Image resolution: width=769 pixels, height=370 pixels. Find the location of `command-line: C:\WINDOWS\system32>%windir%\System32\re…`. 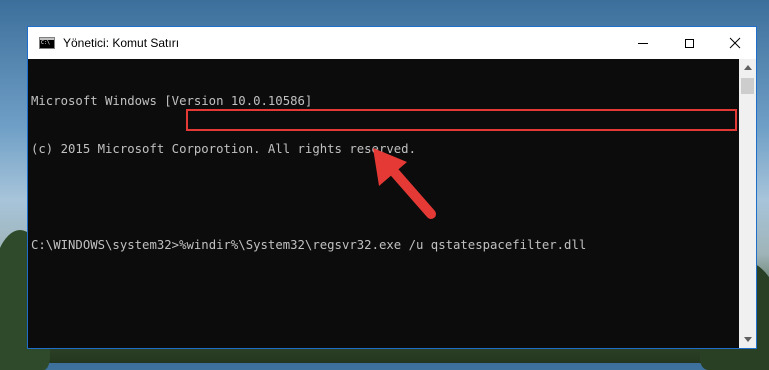

command-line: C:\WINDOWS\system32>%windir%\System32\re… is located at coordinates (385, 245).